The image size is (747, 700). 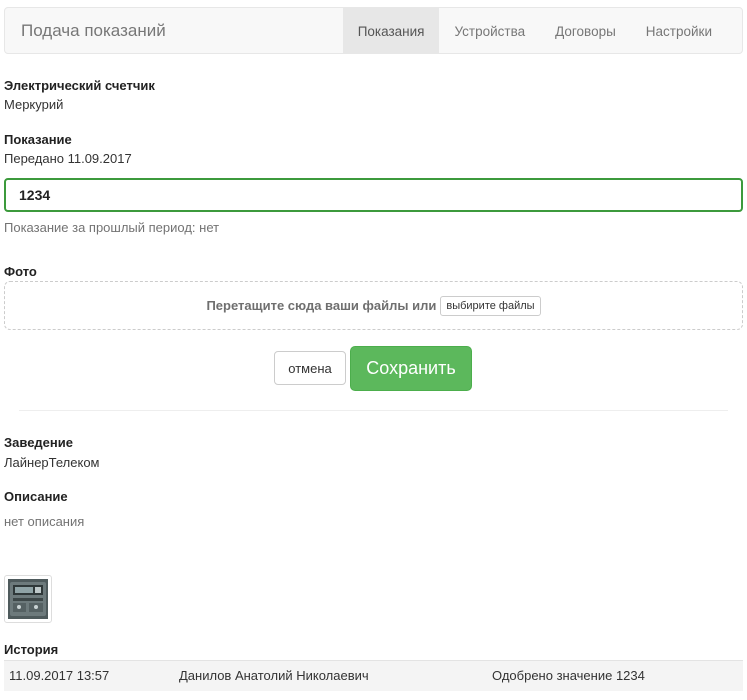 I want to click on description-value: нет описания, so click(x=44, y=521).